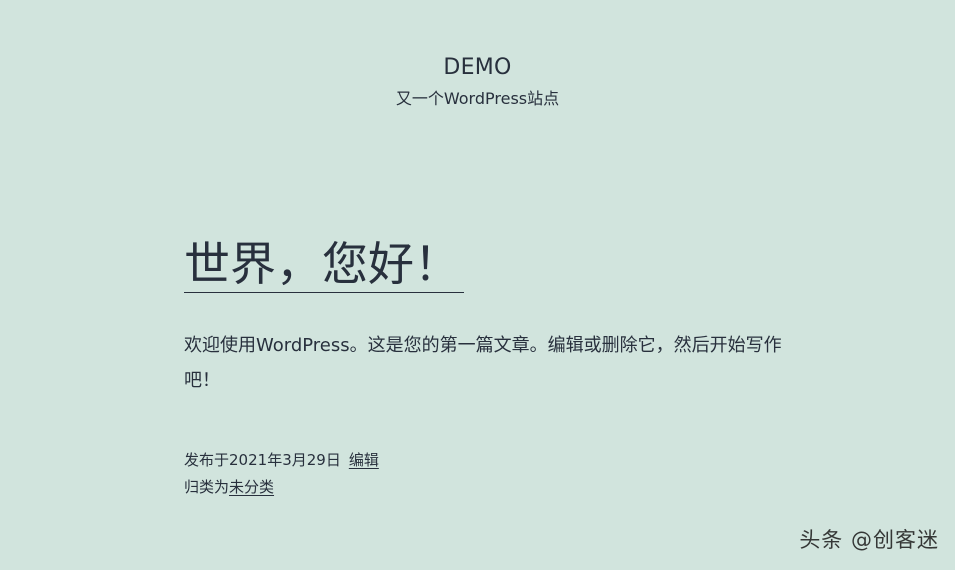 The height and width of the screenshot is (570, 955). I want to click on category-prefix: 归类为, so click(207, 487).